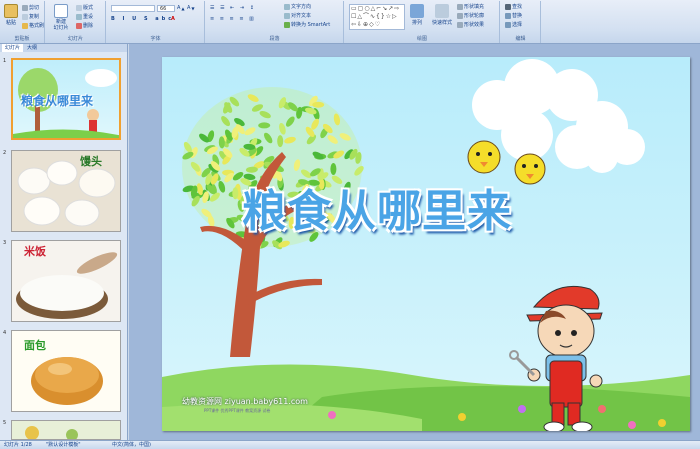 Image resolution: width=700 pixels, height=449 pixels. I want to click on font-shrink-button: A ▼, so click(191, 8).